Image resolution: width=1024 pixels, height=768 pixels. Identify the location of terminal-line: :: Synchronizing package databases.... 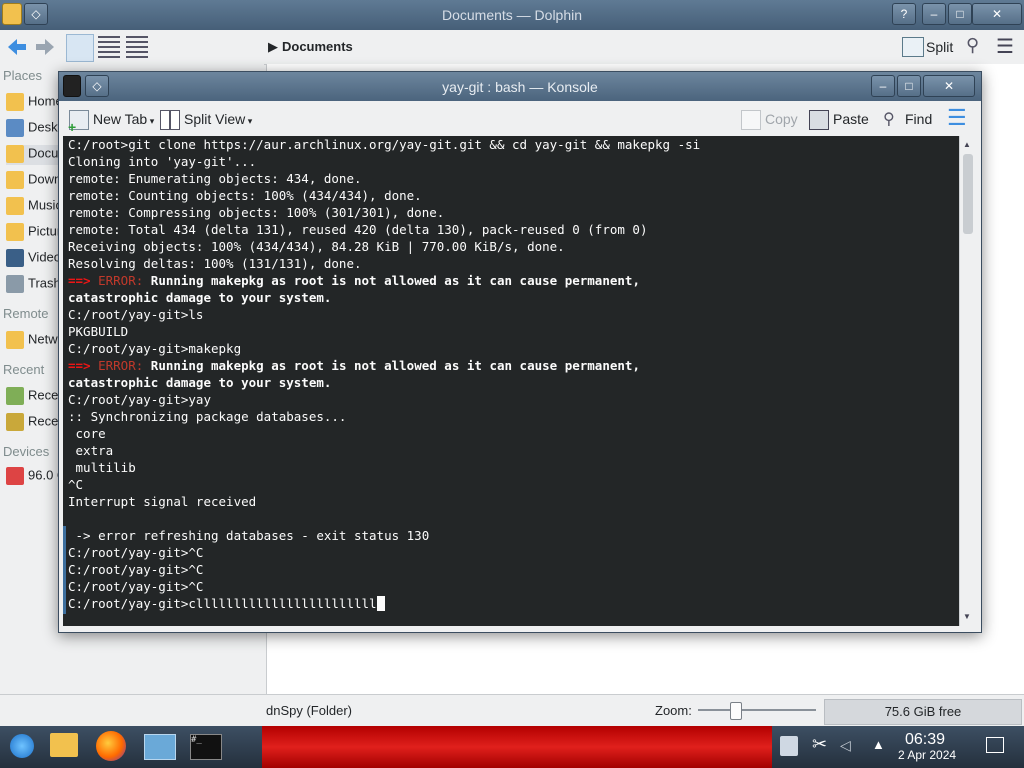
(384, 416).